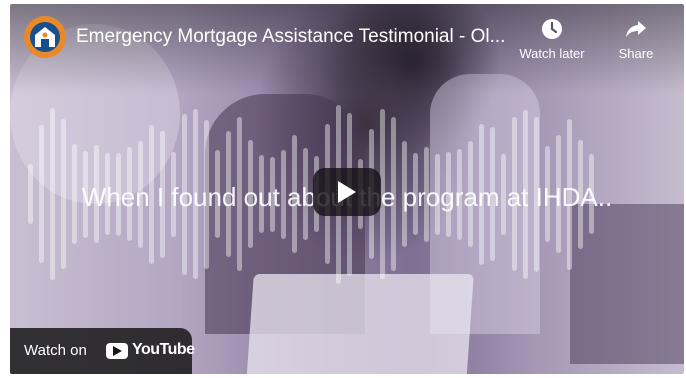  I want to click on channel-logo-house-icon, so click(45, 37).